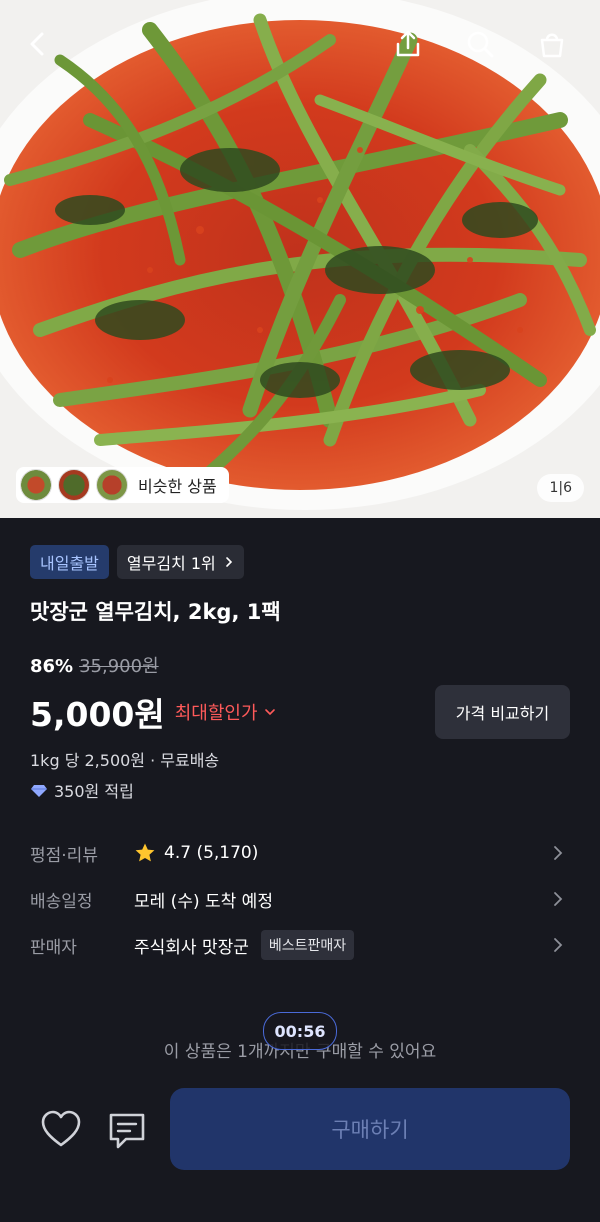  I want to click on cart-button, so click(552, 44).